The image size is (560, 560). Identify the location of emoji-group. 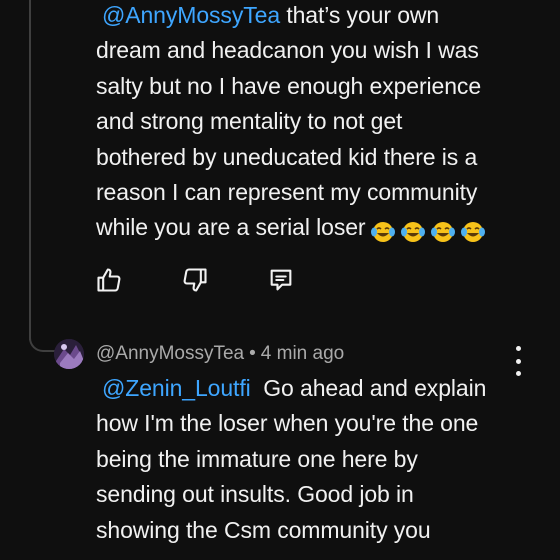
(430, 230).